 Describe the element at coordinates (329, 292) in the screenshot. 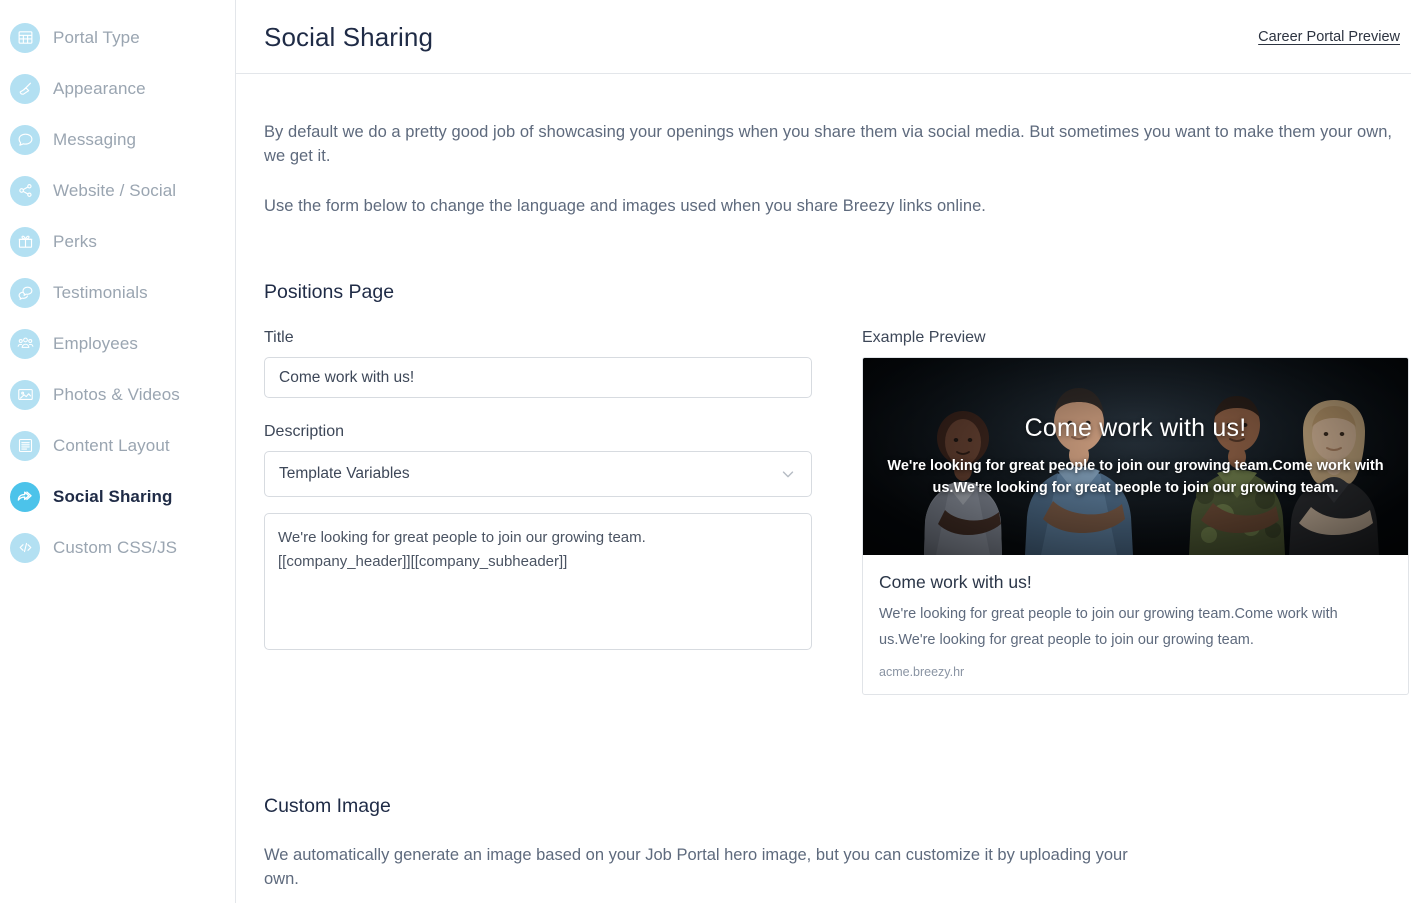

I see `positions-page-heading: Positions Page` at that location.